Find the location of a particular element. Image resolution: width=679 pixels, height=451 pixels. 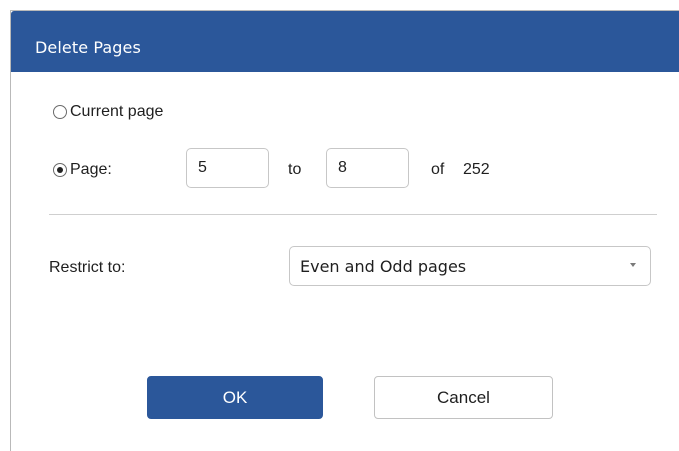

dialog-title-bar: Delete Pages is located at coordinates (345, 41).